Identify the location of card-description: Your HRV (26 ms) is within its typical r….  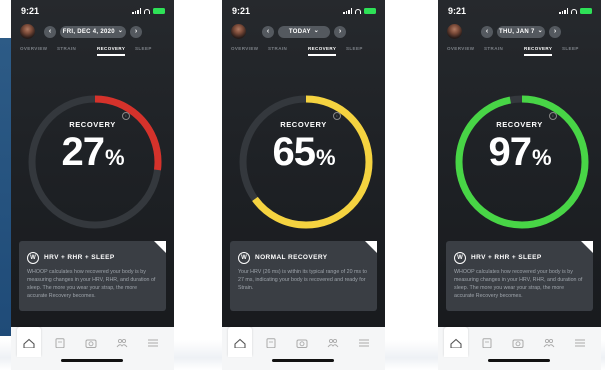
(302, 280).